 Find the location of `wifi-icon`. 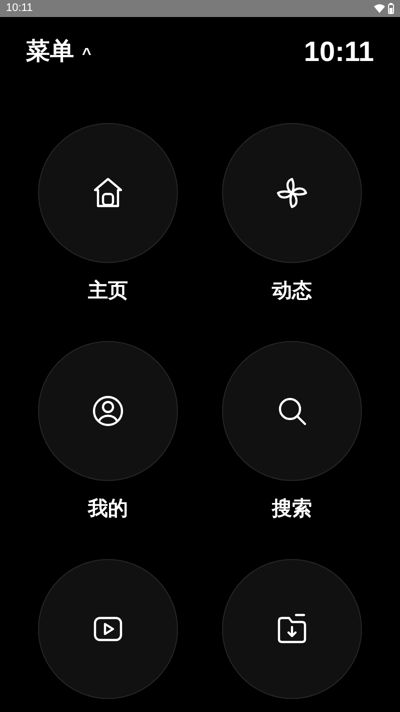

wifi-icon is located at coordinates (379, 8).